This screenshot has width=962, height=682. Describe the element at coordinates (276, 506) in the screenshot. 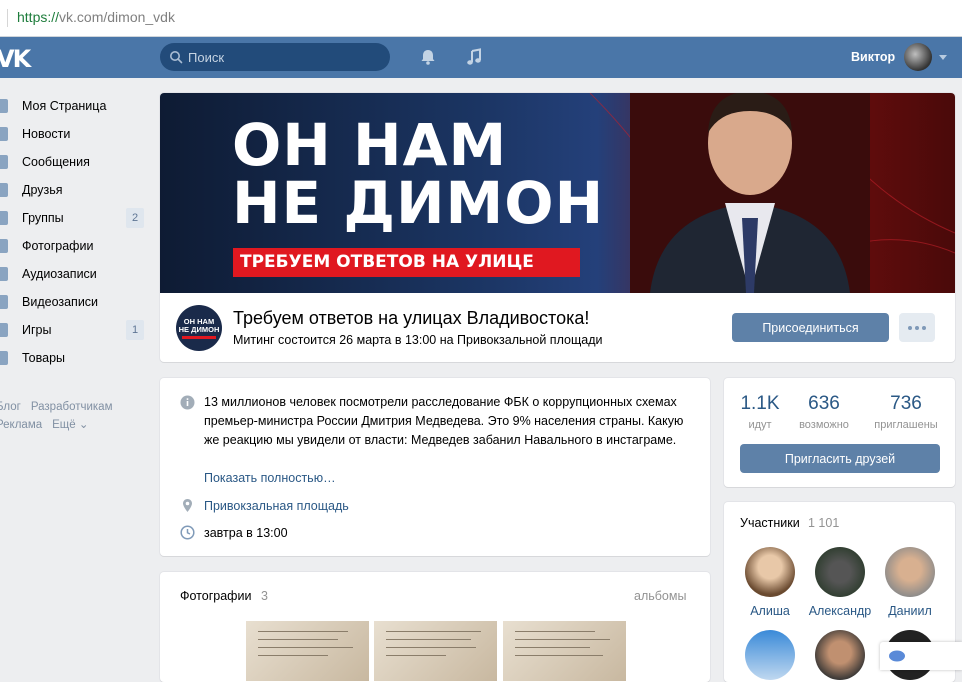

I see `event-place-link: Привокзальная площадь` at that location.